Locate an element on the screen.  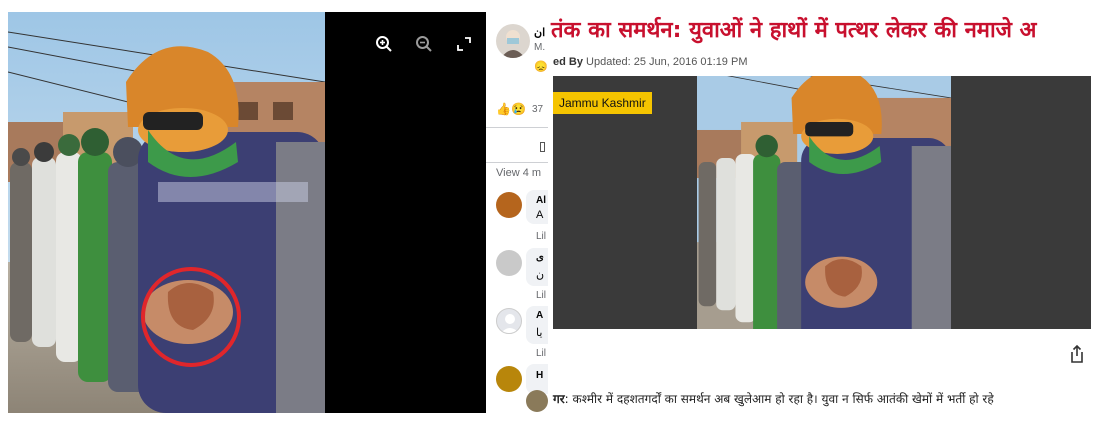
post-author-avatar is located at coordinates (513, 41).